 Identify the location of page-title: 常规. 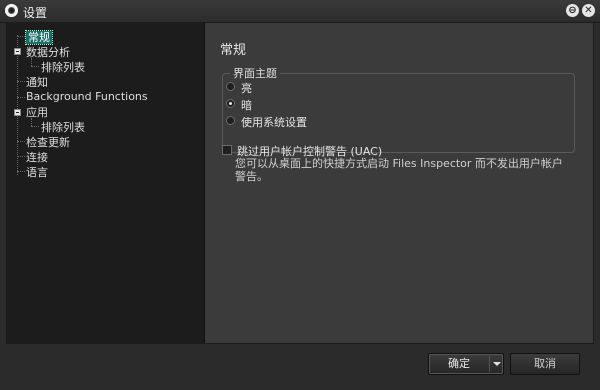
(233, 50).